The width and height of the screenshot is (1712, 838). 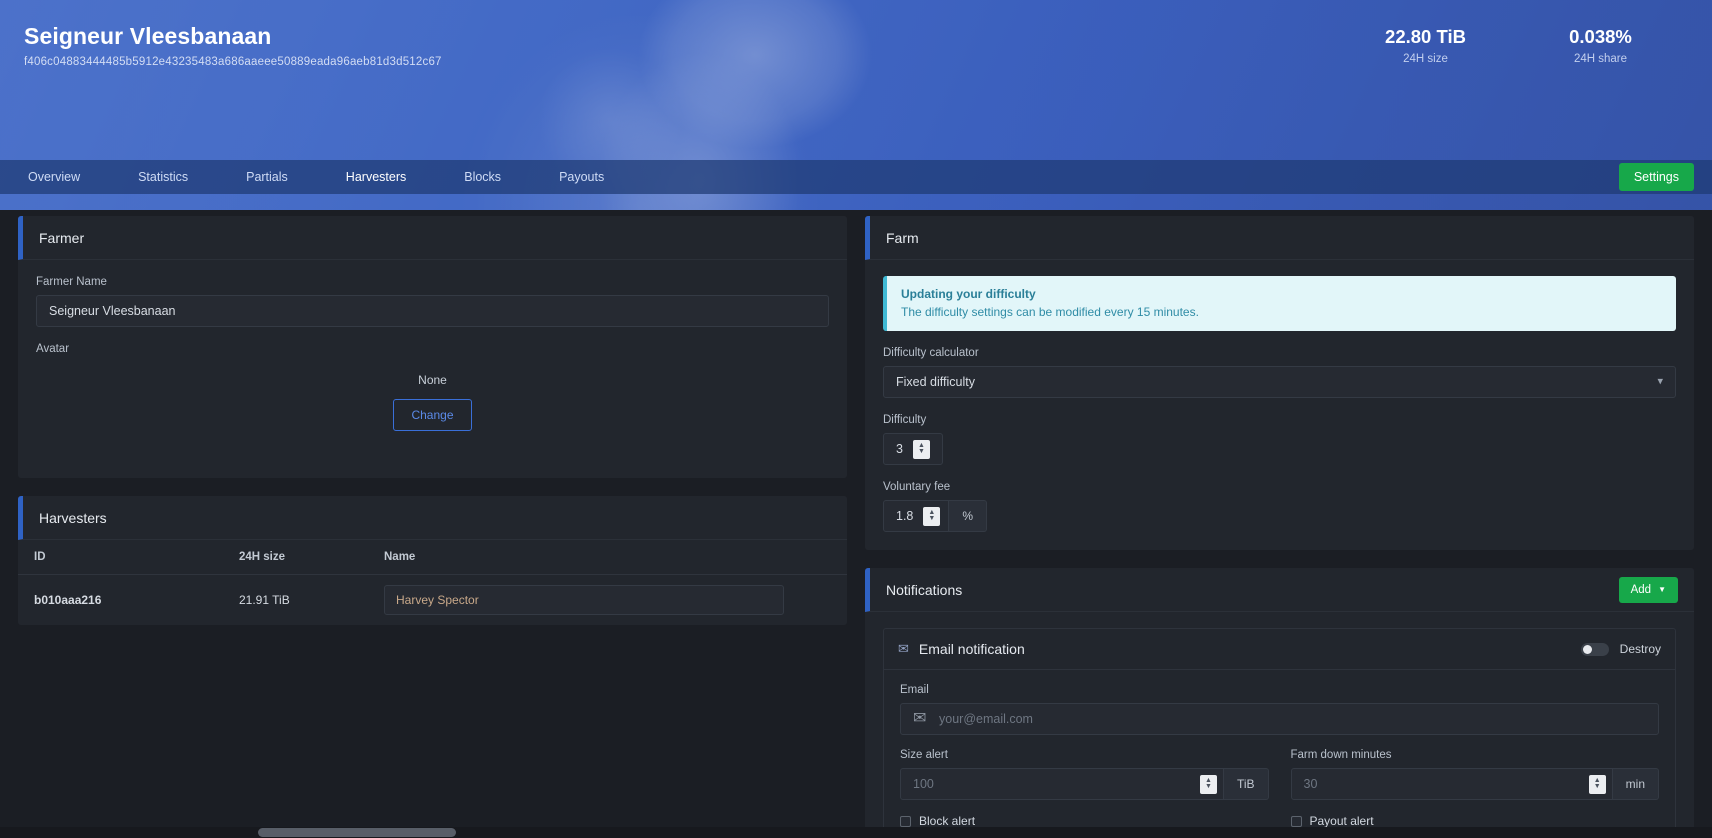 What do you see at coordinates (1635, 784) in the screenshot?
I see `farm-down-unit: min` at bounding box center [1635, 784].